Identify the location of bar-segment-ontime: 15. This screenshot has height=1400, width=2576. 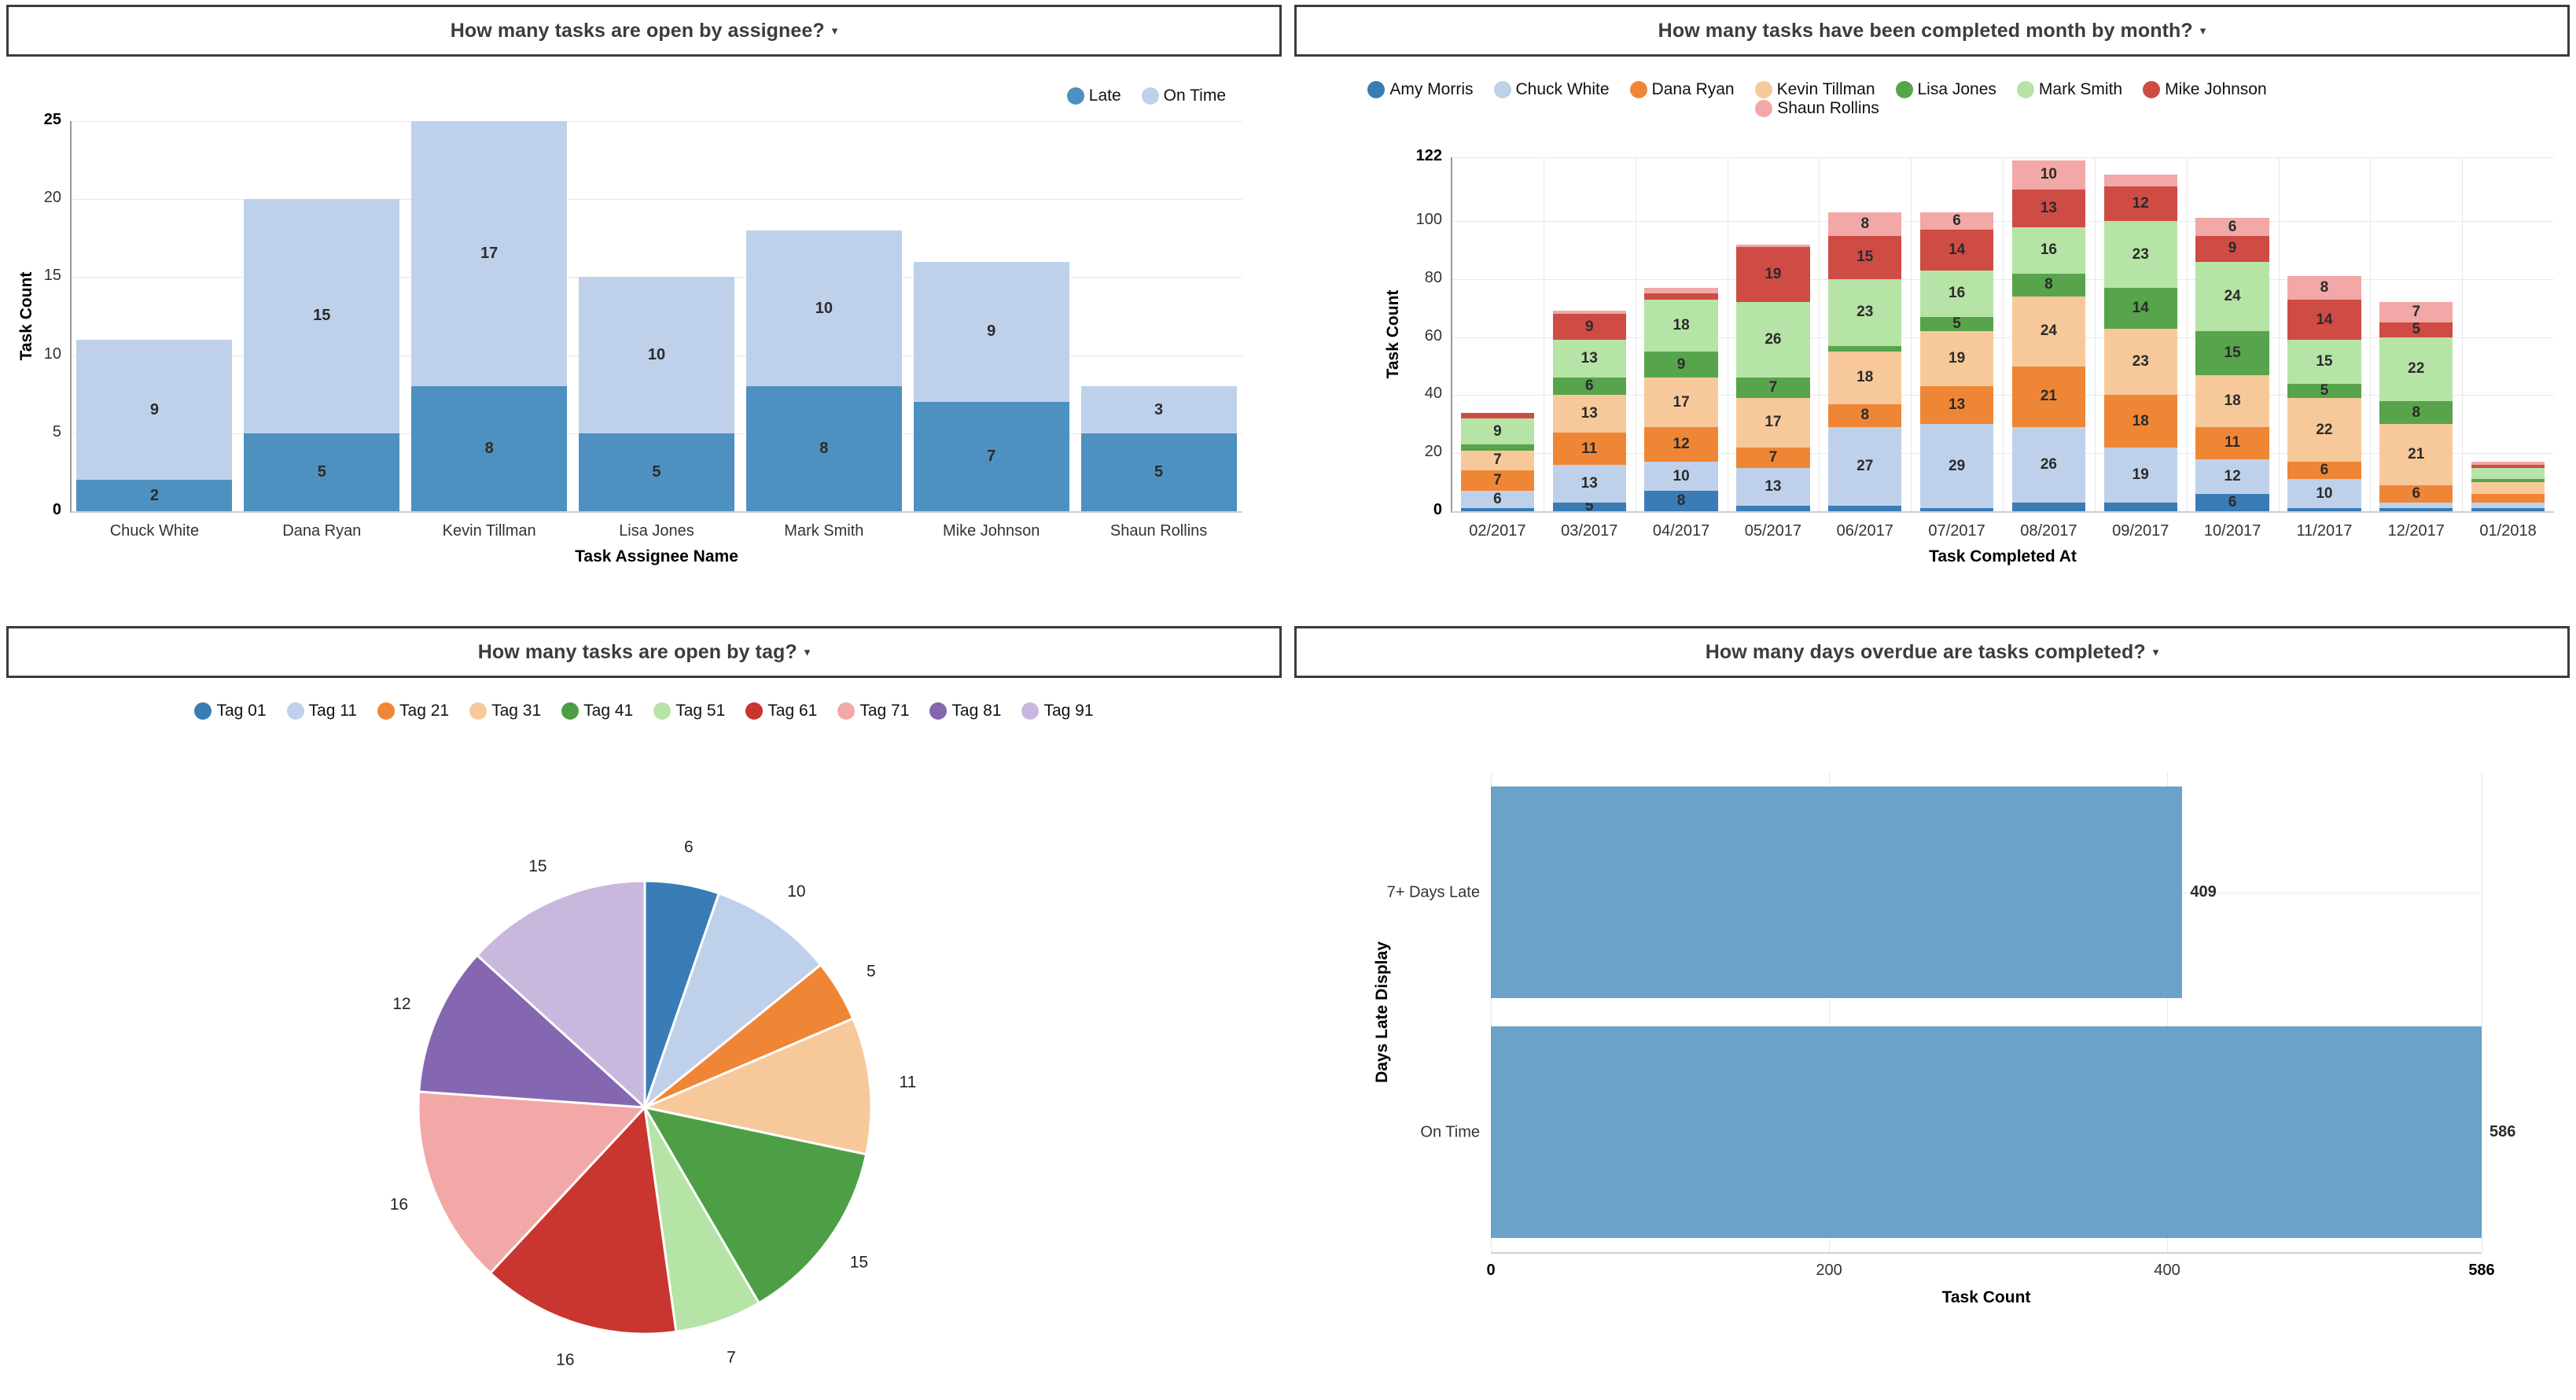
(322, 316).